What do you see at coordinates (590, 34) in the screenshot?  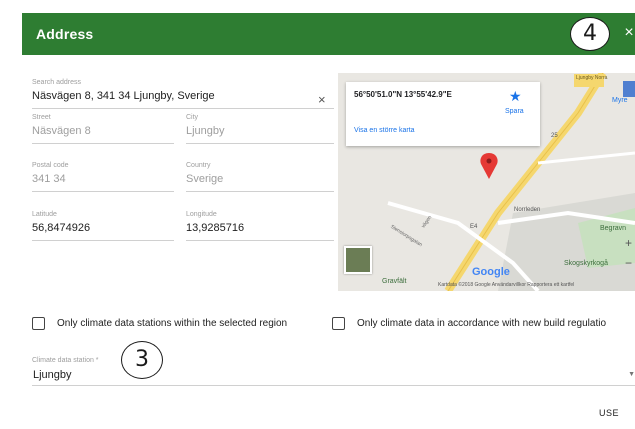 I see `annotation-marker-close: 4` at bounding box center [590, 34].